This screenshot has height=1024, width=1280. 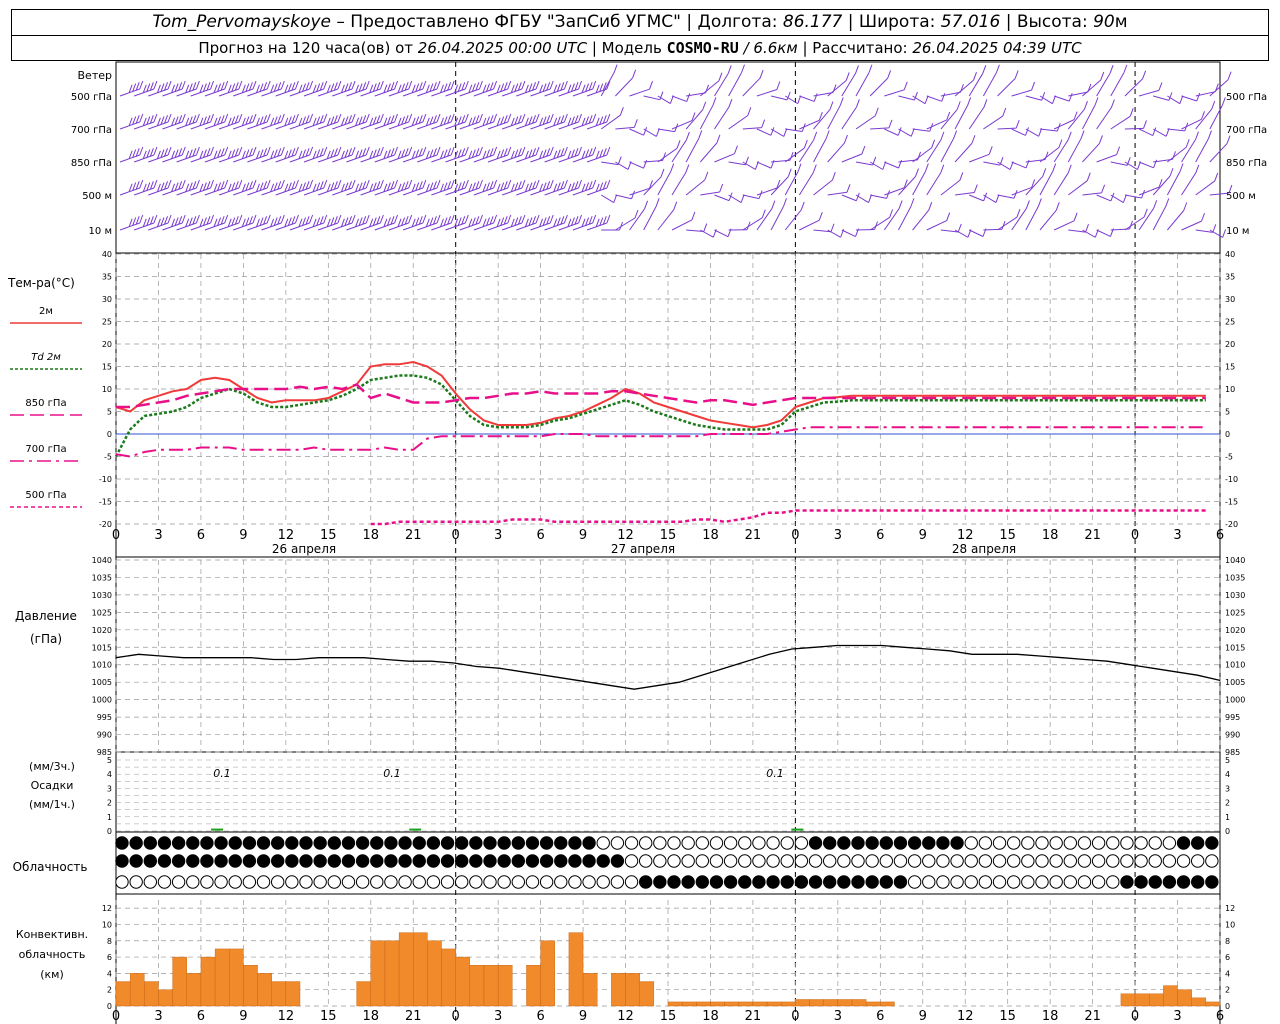 I want to click on hour-tick-bottom: 21, so click(x=1092, y=1016).